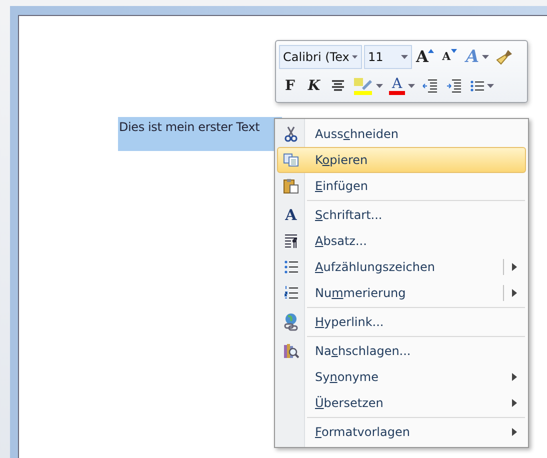 The width and height of the screenshot is (547, 458). Describe the element at coordinates (449, 56) in the screenshot. I see `shrink-font-button: A` at that location.